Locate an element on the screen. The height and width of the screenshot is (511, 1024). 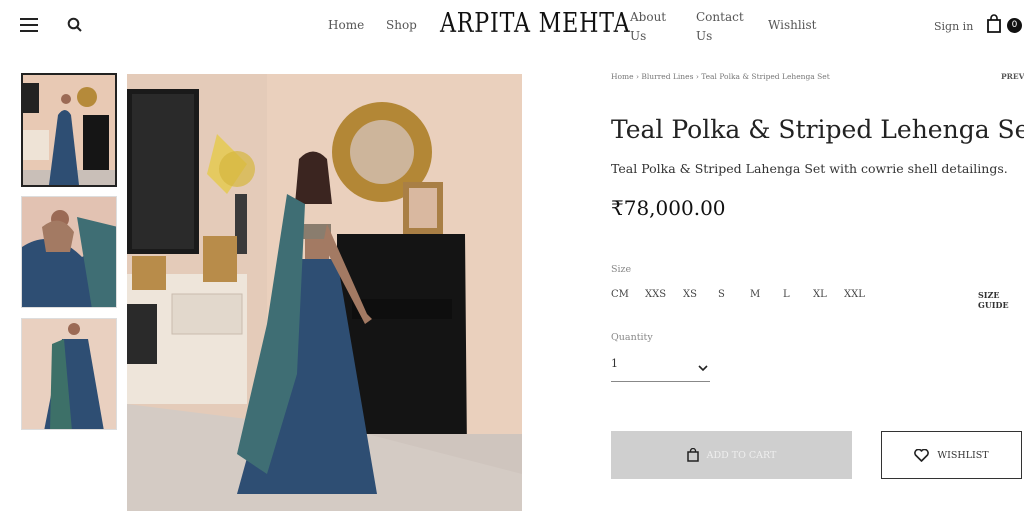
quantity-label: Quantity is located at coordinates (632, 337).